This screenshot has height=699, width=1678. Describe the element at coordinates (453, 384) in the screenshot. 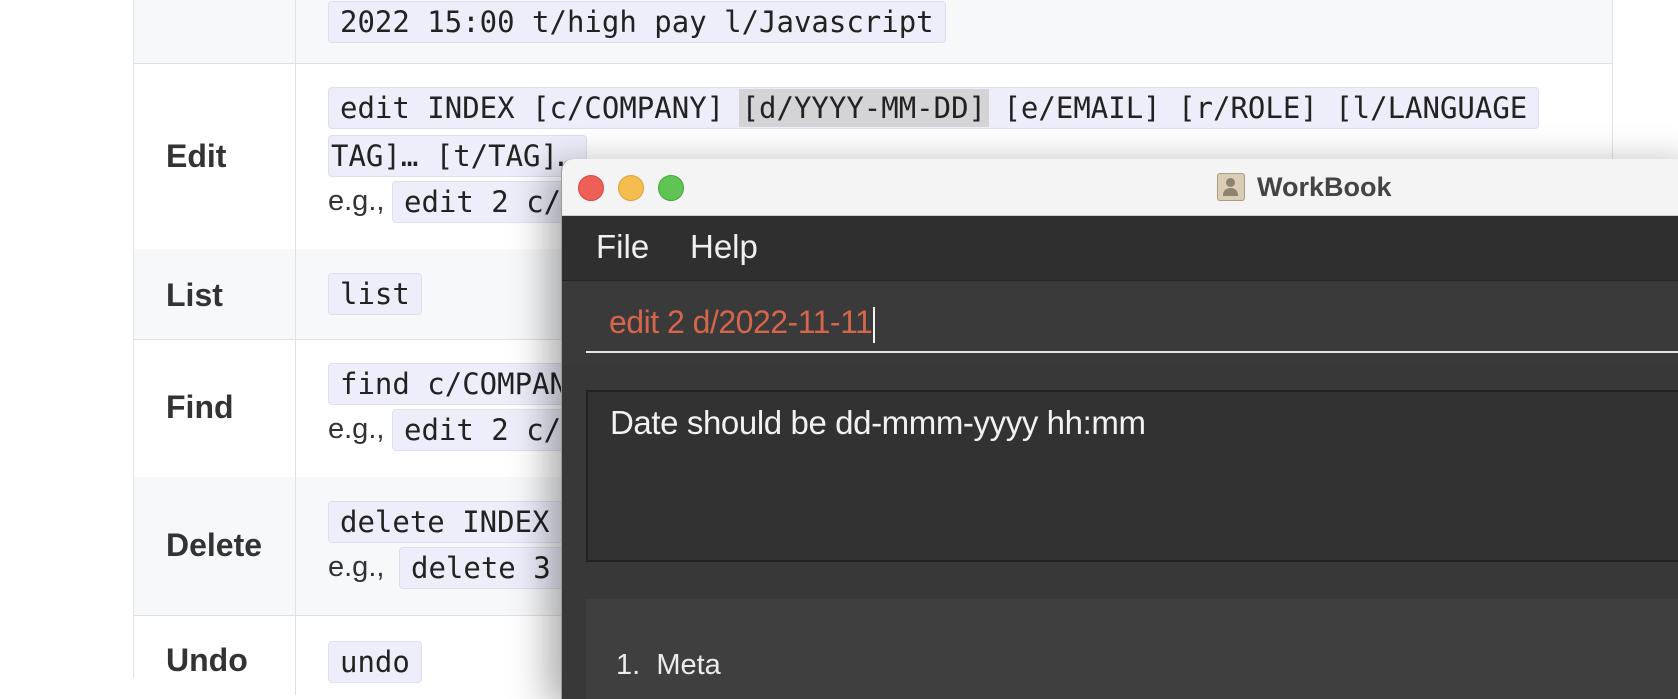

I see `find-format-code: find c/COMPAN` at that location.